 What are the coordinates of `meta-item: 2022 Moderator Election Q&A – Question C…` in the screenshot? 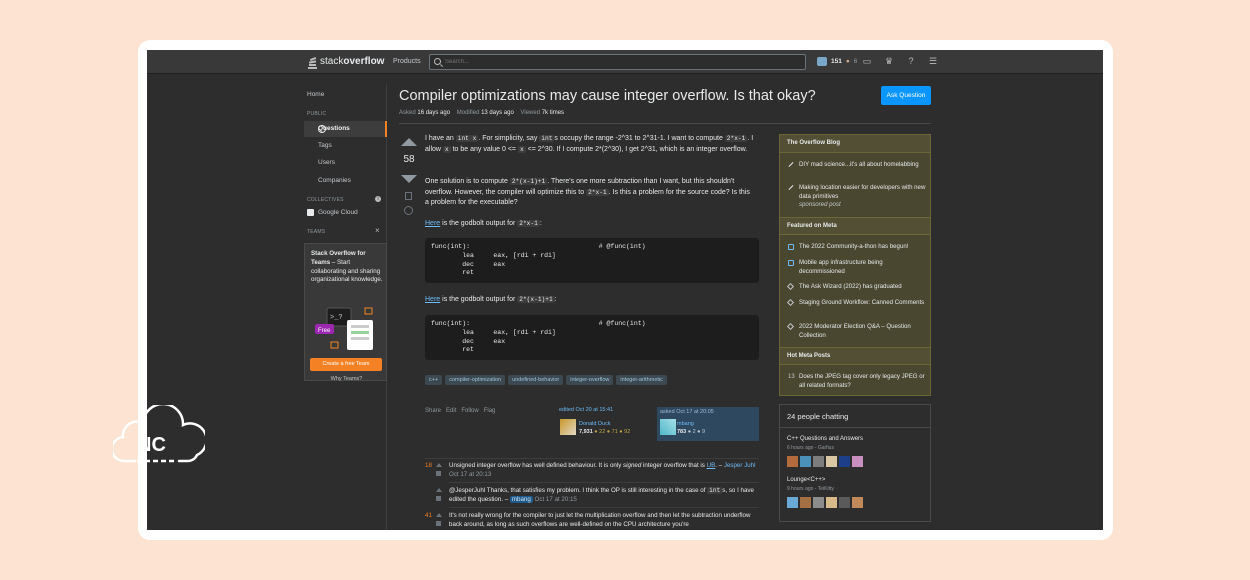 It's located at (863, 331).